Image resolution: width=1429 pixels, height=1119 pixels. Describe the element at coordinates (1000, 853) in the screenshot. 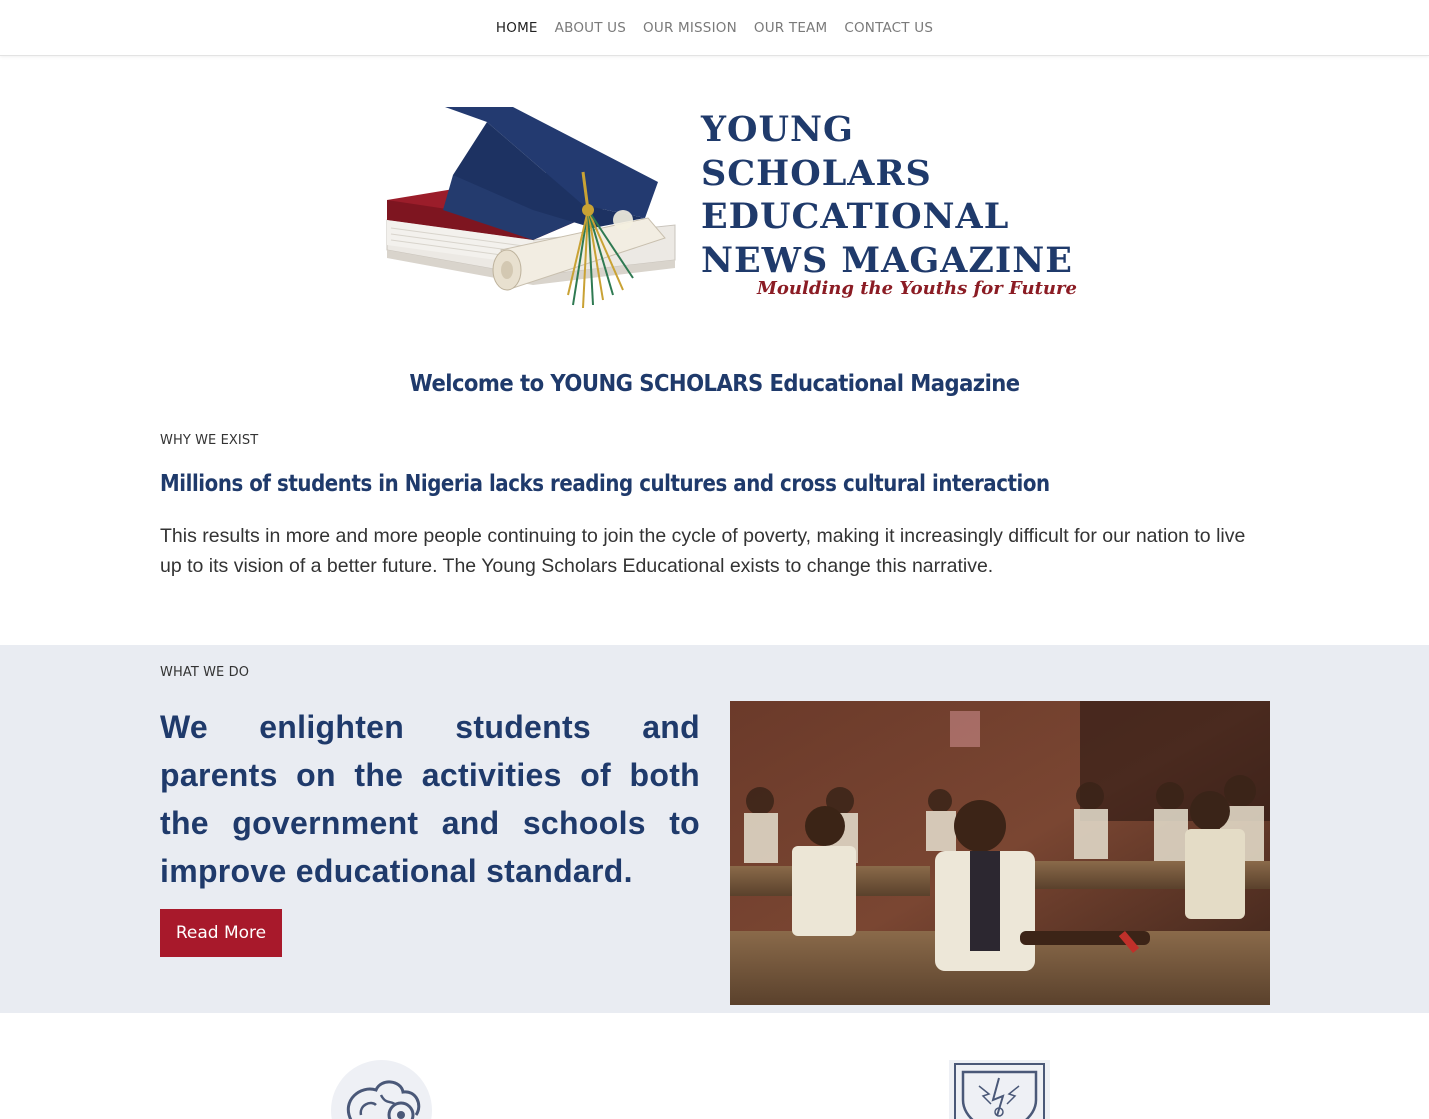

I see `classroom-photo` at that location.